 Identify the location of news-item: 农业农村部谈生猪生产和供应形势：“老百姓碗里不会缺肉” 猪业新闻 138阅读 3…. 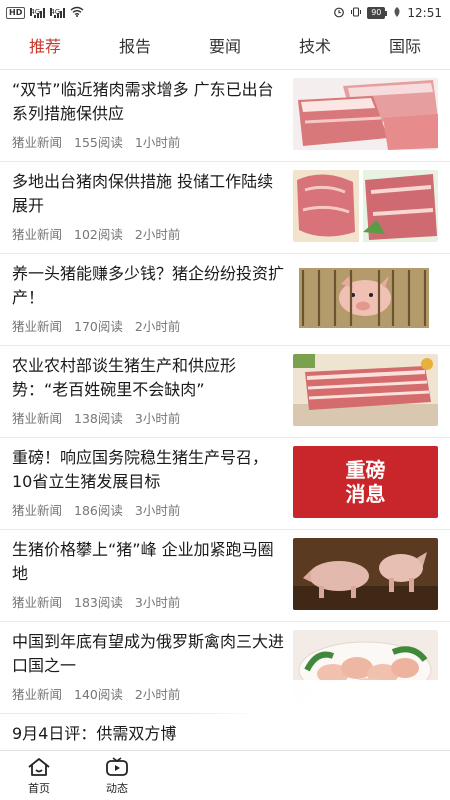
(225, 392).